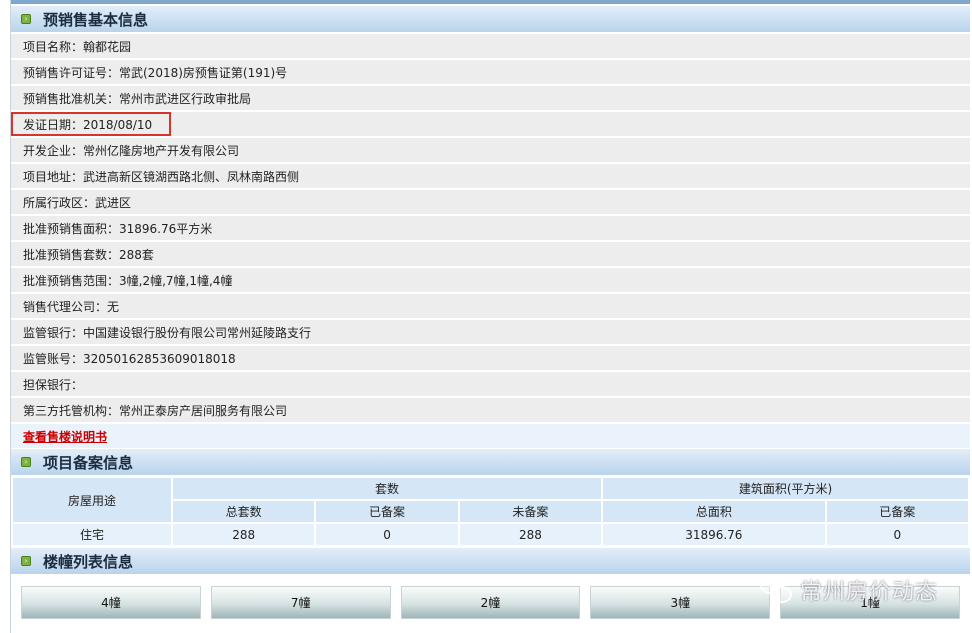 Image resolution: width=972 pixels, height=633 pixels. I want to click on info-row: 监管银行：中国建设银行股份有限公司常州延陵路支行, so click(490, 332).